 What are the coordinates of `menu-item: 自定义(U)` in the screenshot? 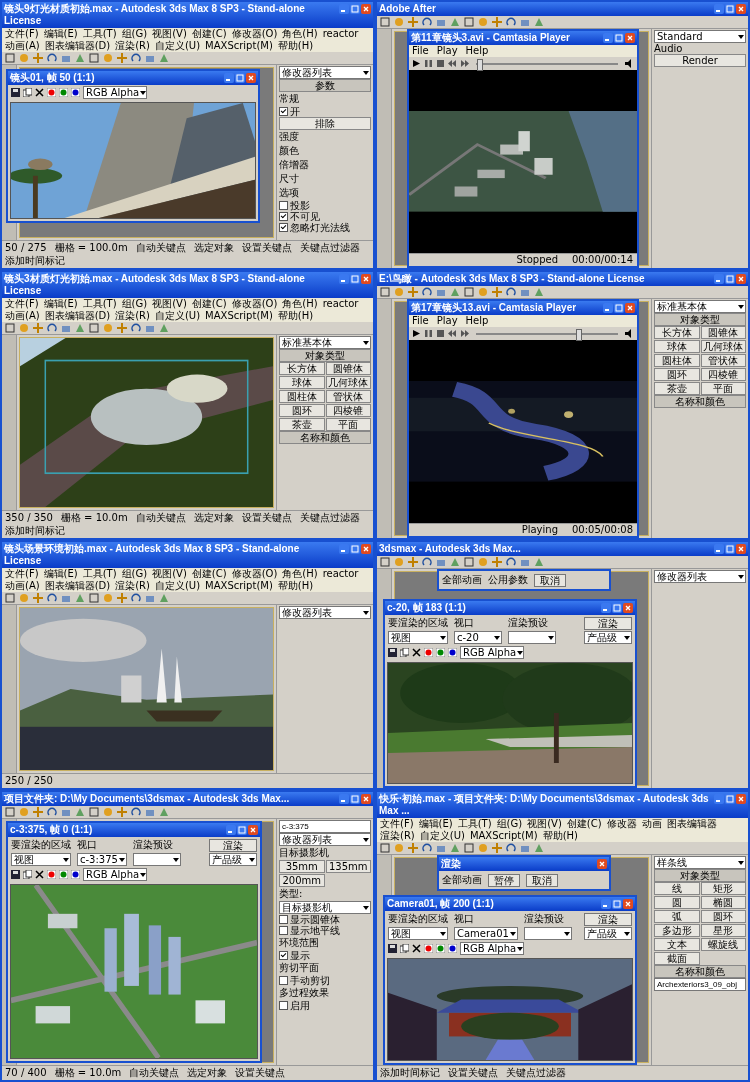 It's located at (177, 586).